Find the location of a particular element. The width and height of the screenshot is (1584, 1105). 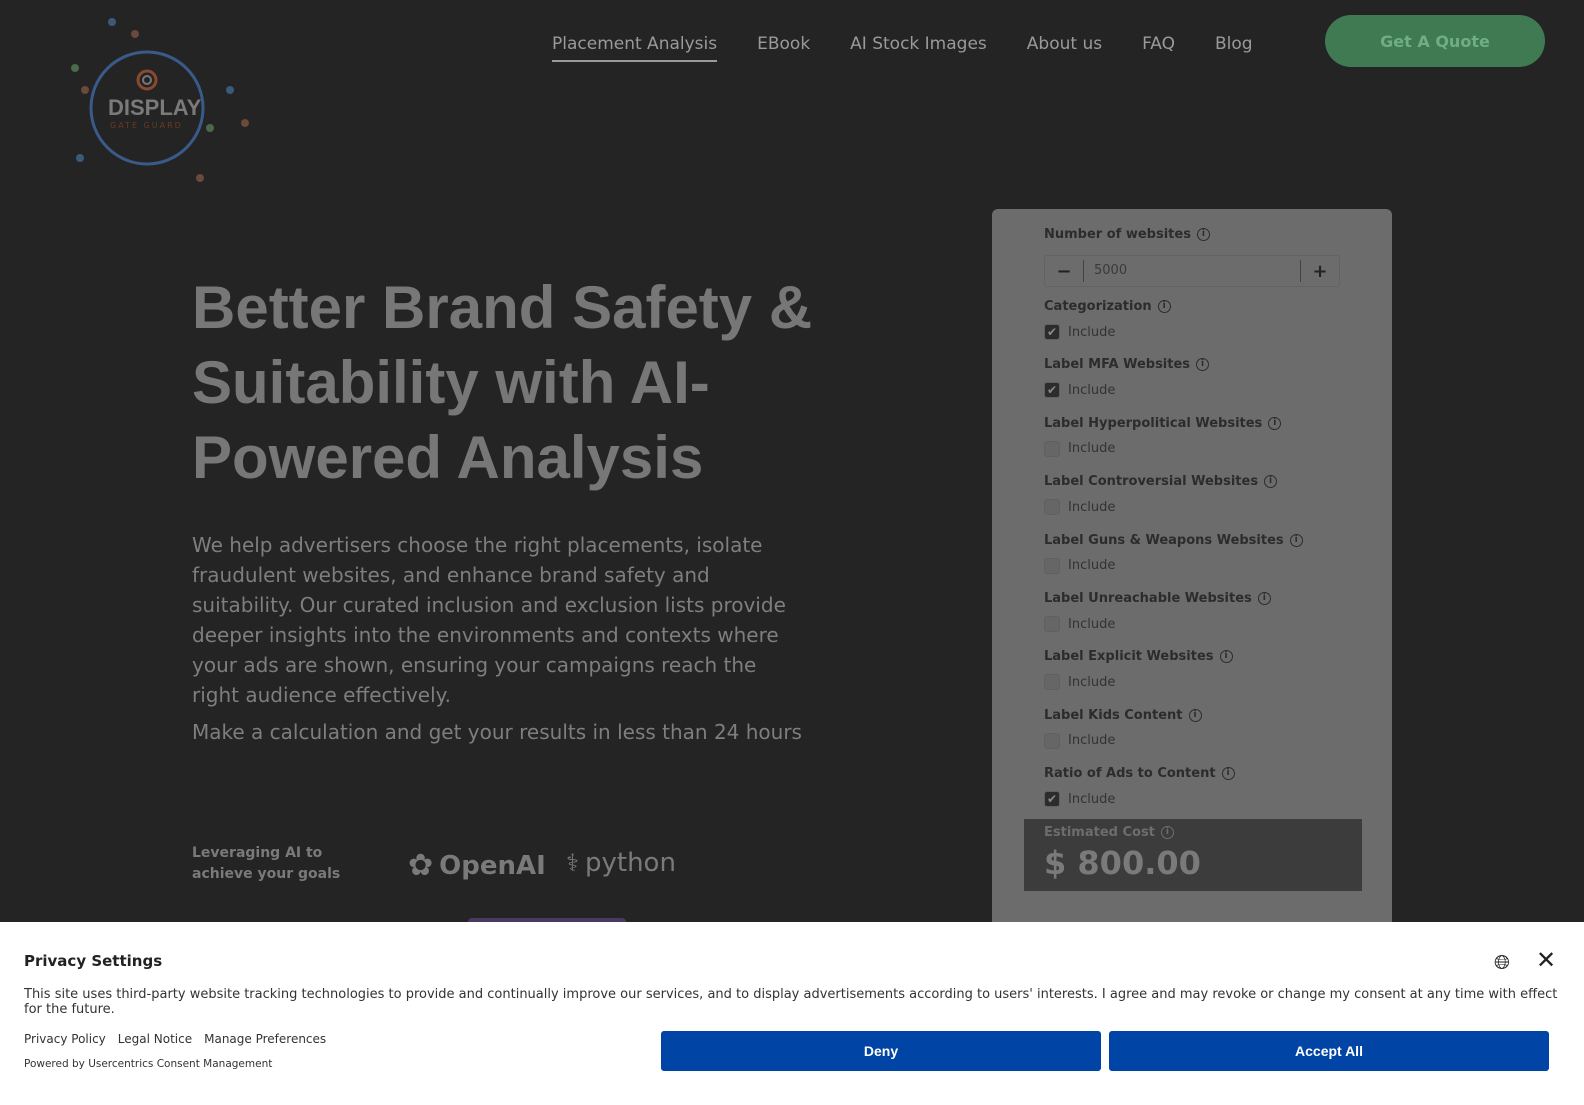

consent-title: Privacy Settings is located at coordinates (93, 961).